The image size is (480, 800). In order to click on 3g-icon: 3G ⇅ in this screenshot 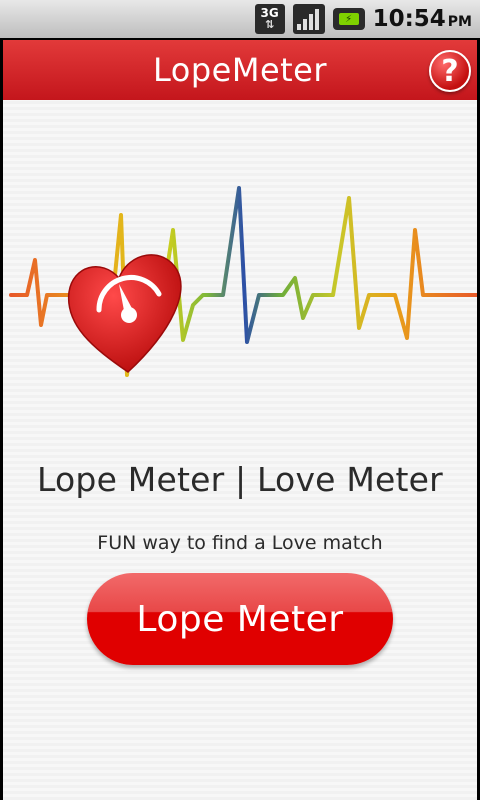, I will do `click(269, 19)`.